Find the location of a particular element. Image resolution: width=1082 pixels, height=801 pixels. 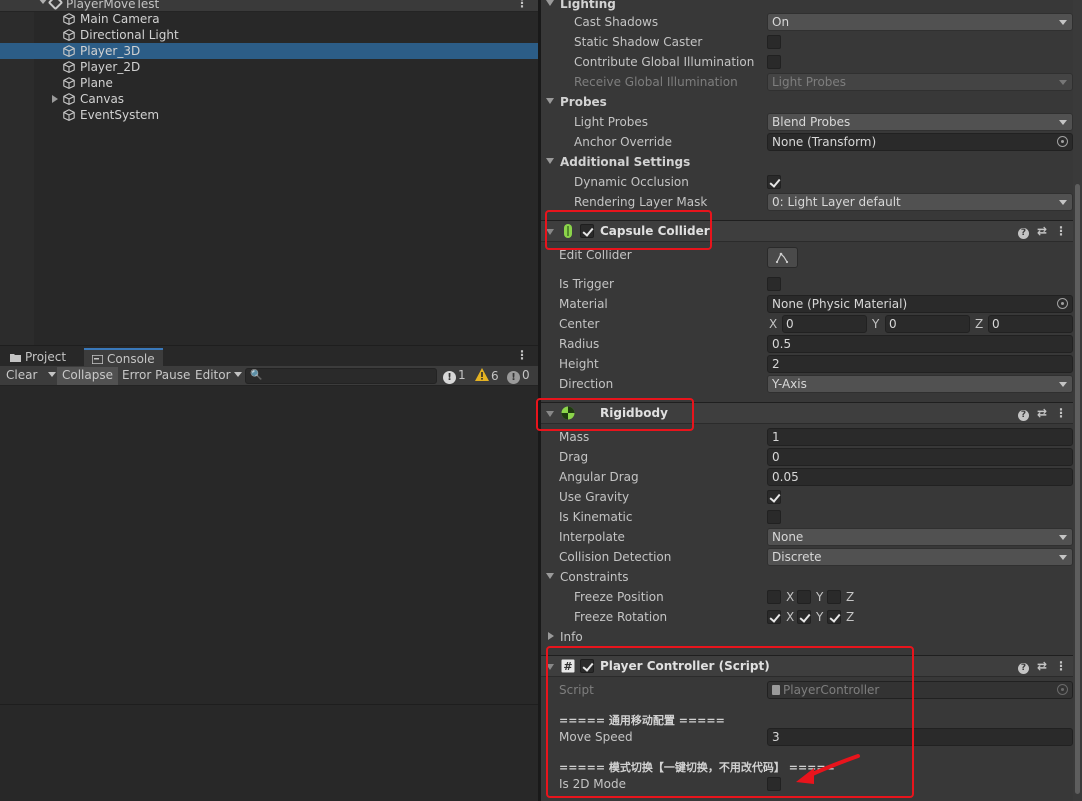

hierarchy-item: EventSystem is located at coordinates (270, 115).